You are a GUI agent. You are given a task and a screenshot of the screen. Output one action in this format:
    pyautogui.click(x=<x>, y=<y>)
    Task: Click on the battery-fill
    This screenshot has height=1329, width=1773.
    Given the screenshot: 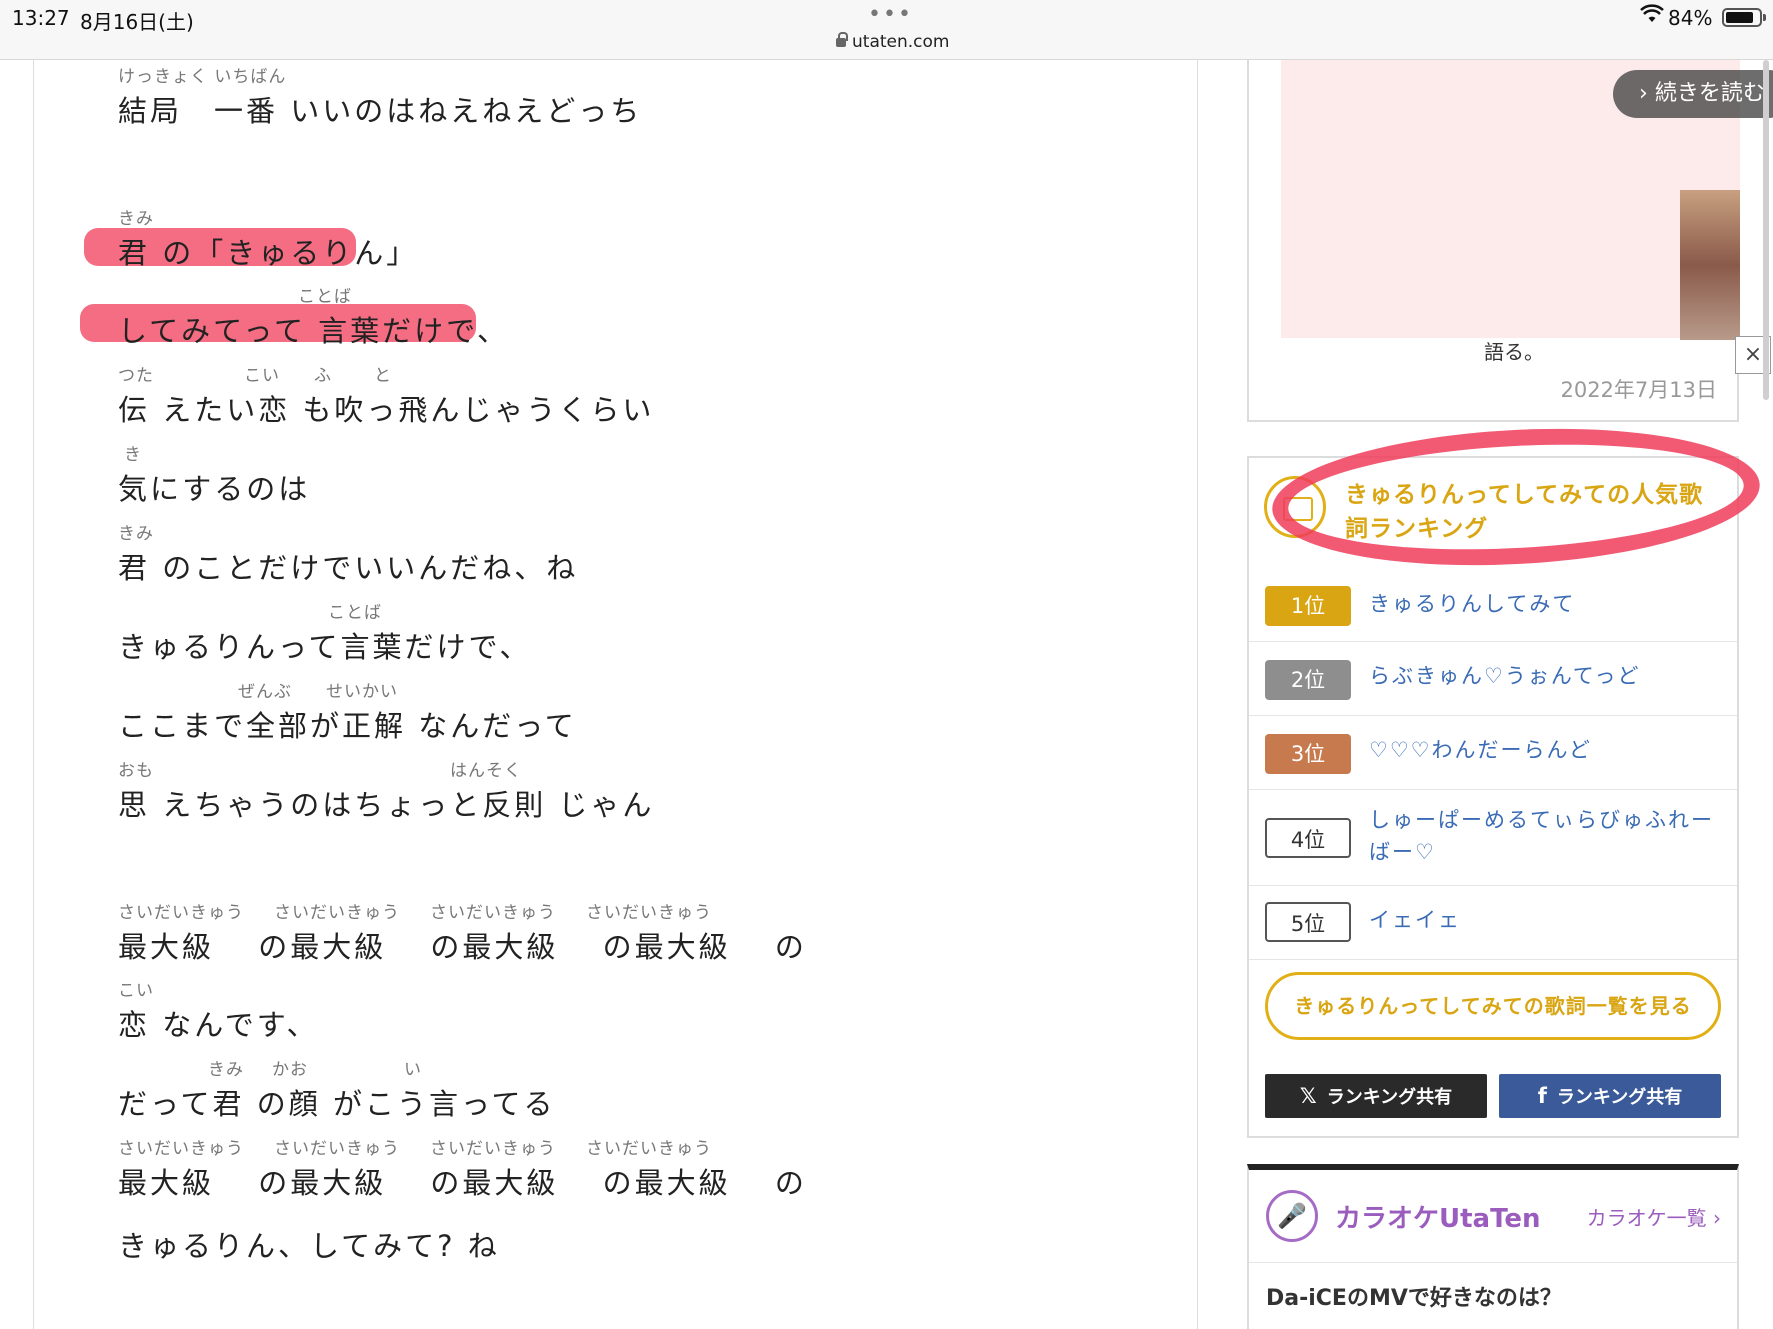 What is the action you would take?
    pyautogui.click(x=1739, y=17)
    